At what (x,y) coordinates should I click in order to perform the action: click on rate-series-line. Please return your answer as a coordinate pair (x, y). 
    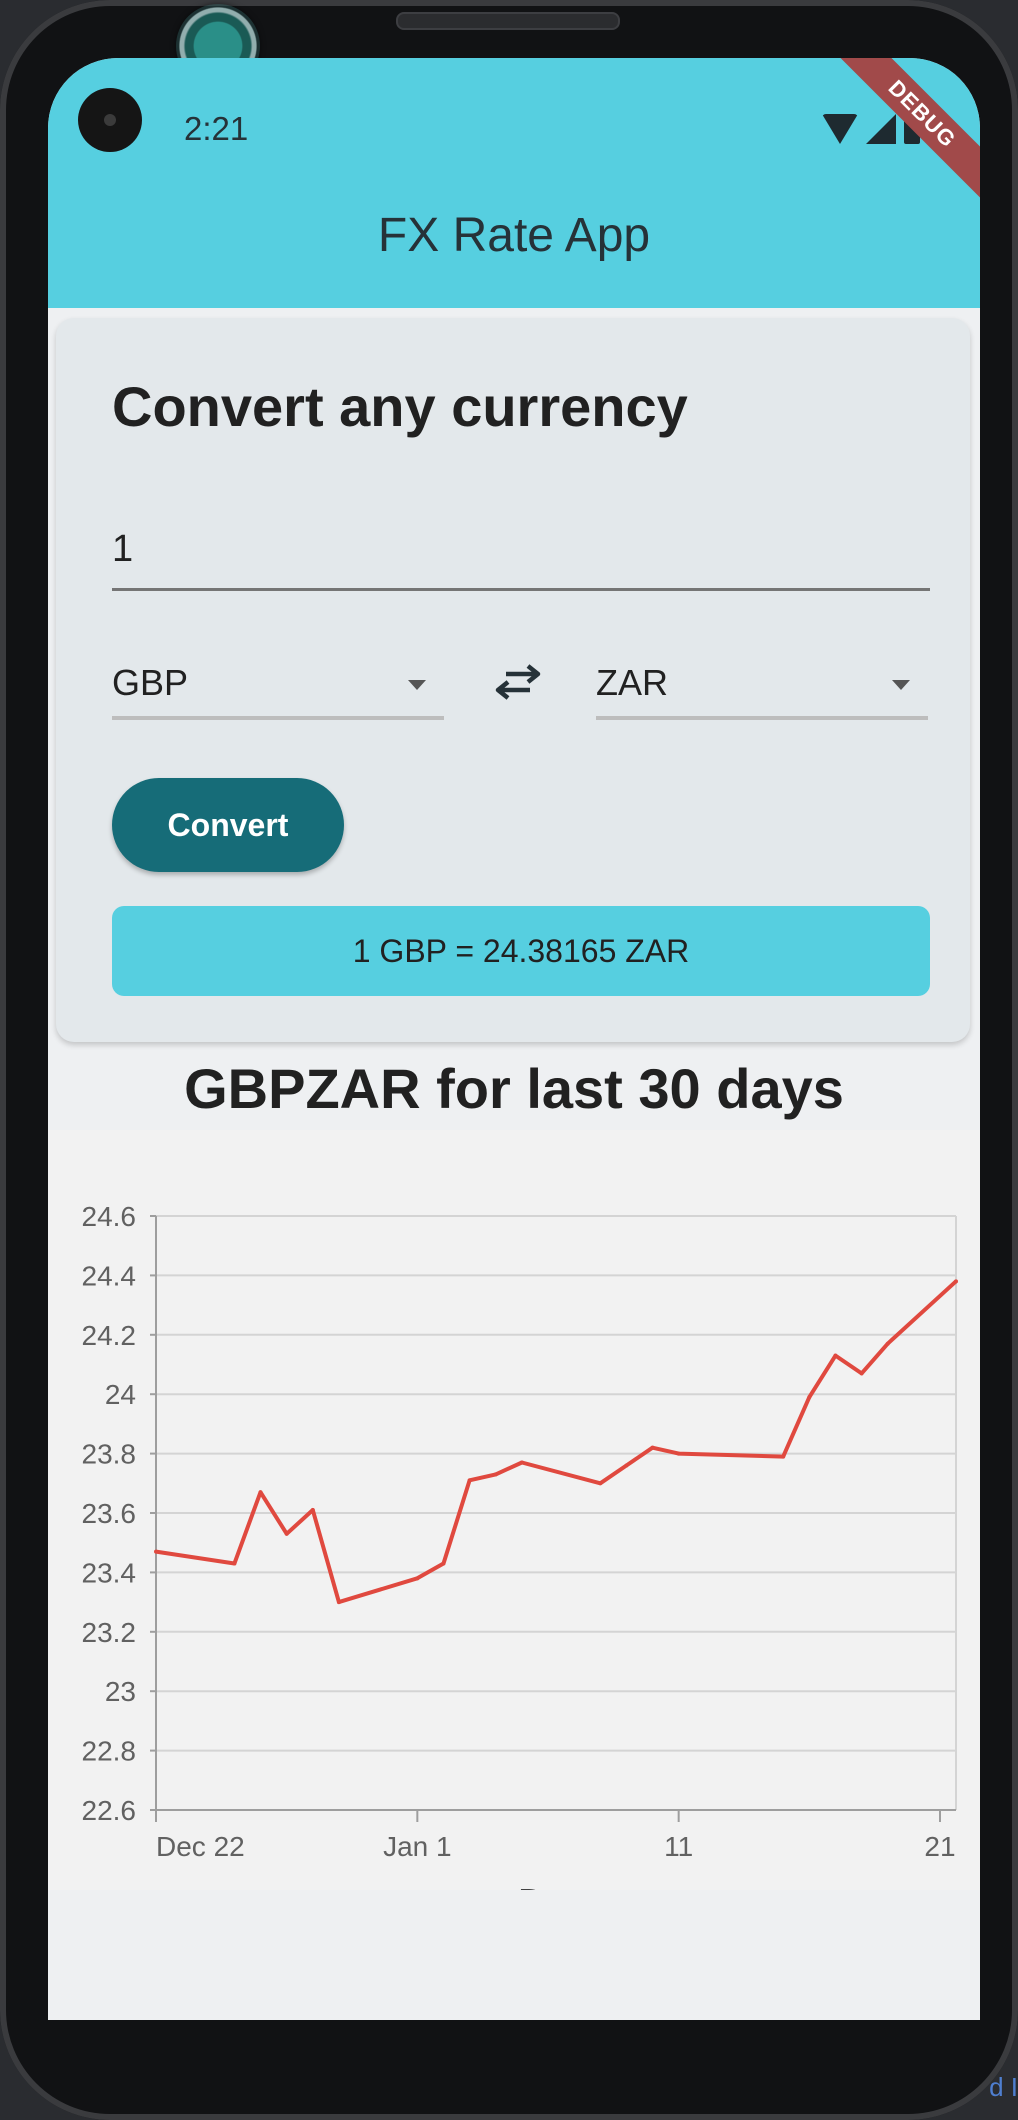
    Looking at the image, I should click on (556, 1442).